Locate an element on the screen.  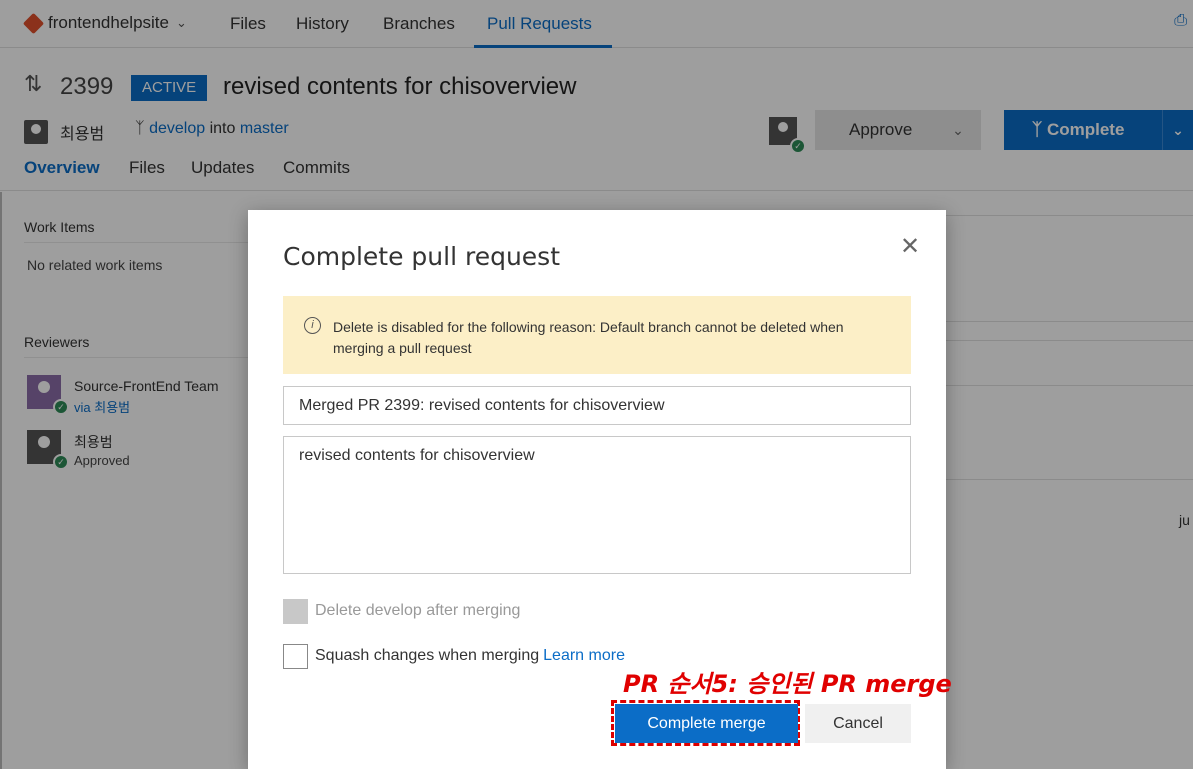
merge-title-input is located at coordinates (597, 405).